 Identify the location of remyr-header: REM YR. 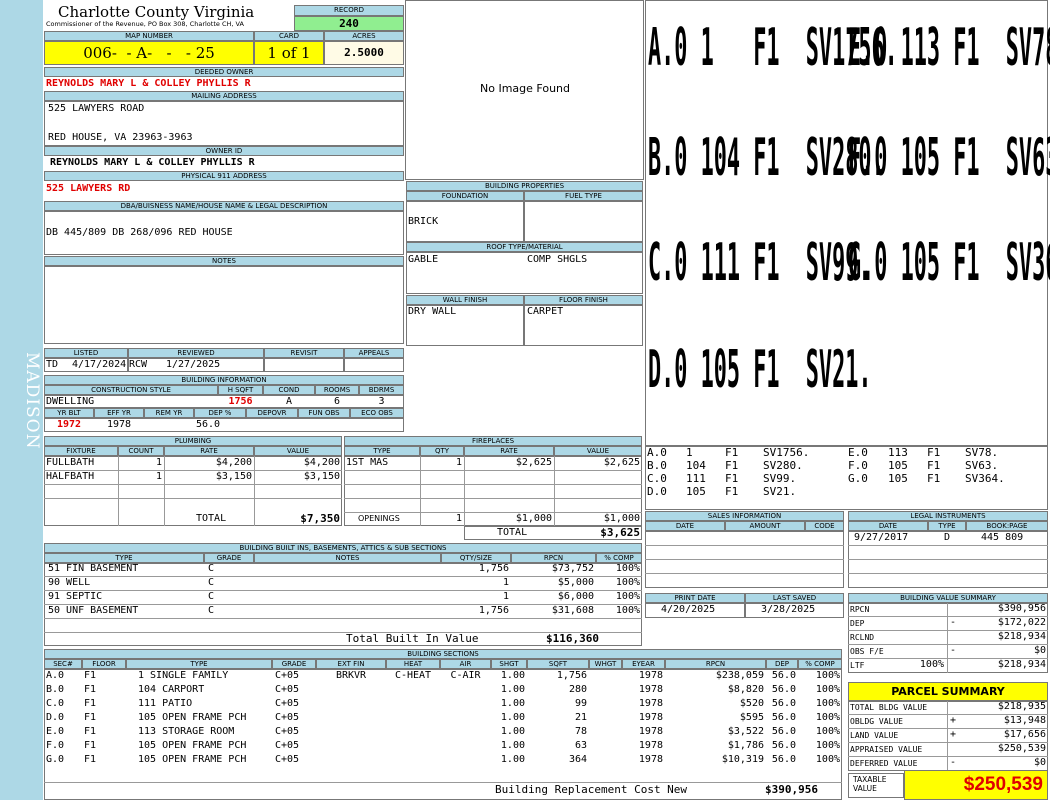
(169, 413).